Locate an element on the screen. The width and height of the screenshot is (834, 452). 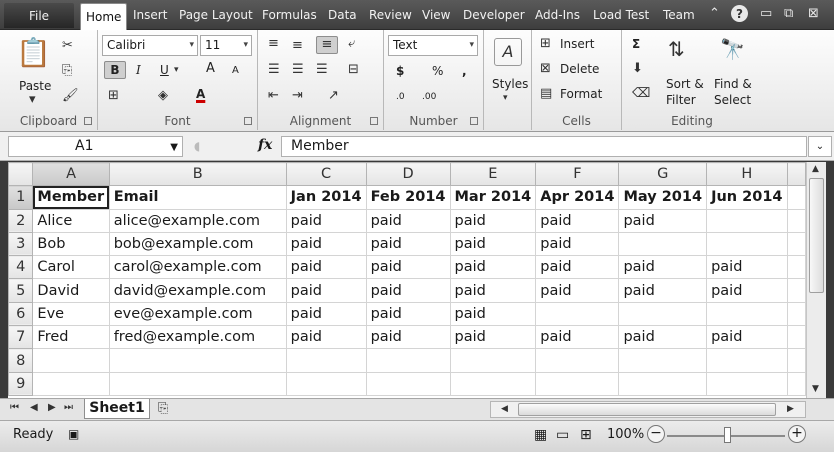
cell-f6 is located at coordinates (577, 314).